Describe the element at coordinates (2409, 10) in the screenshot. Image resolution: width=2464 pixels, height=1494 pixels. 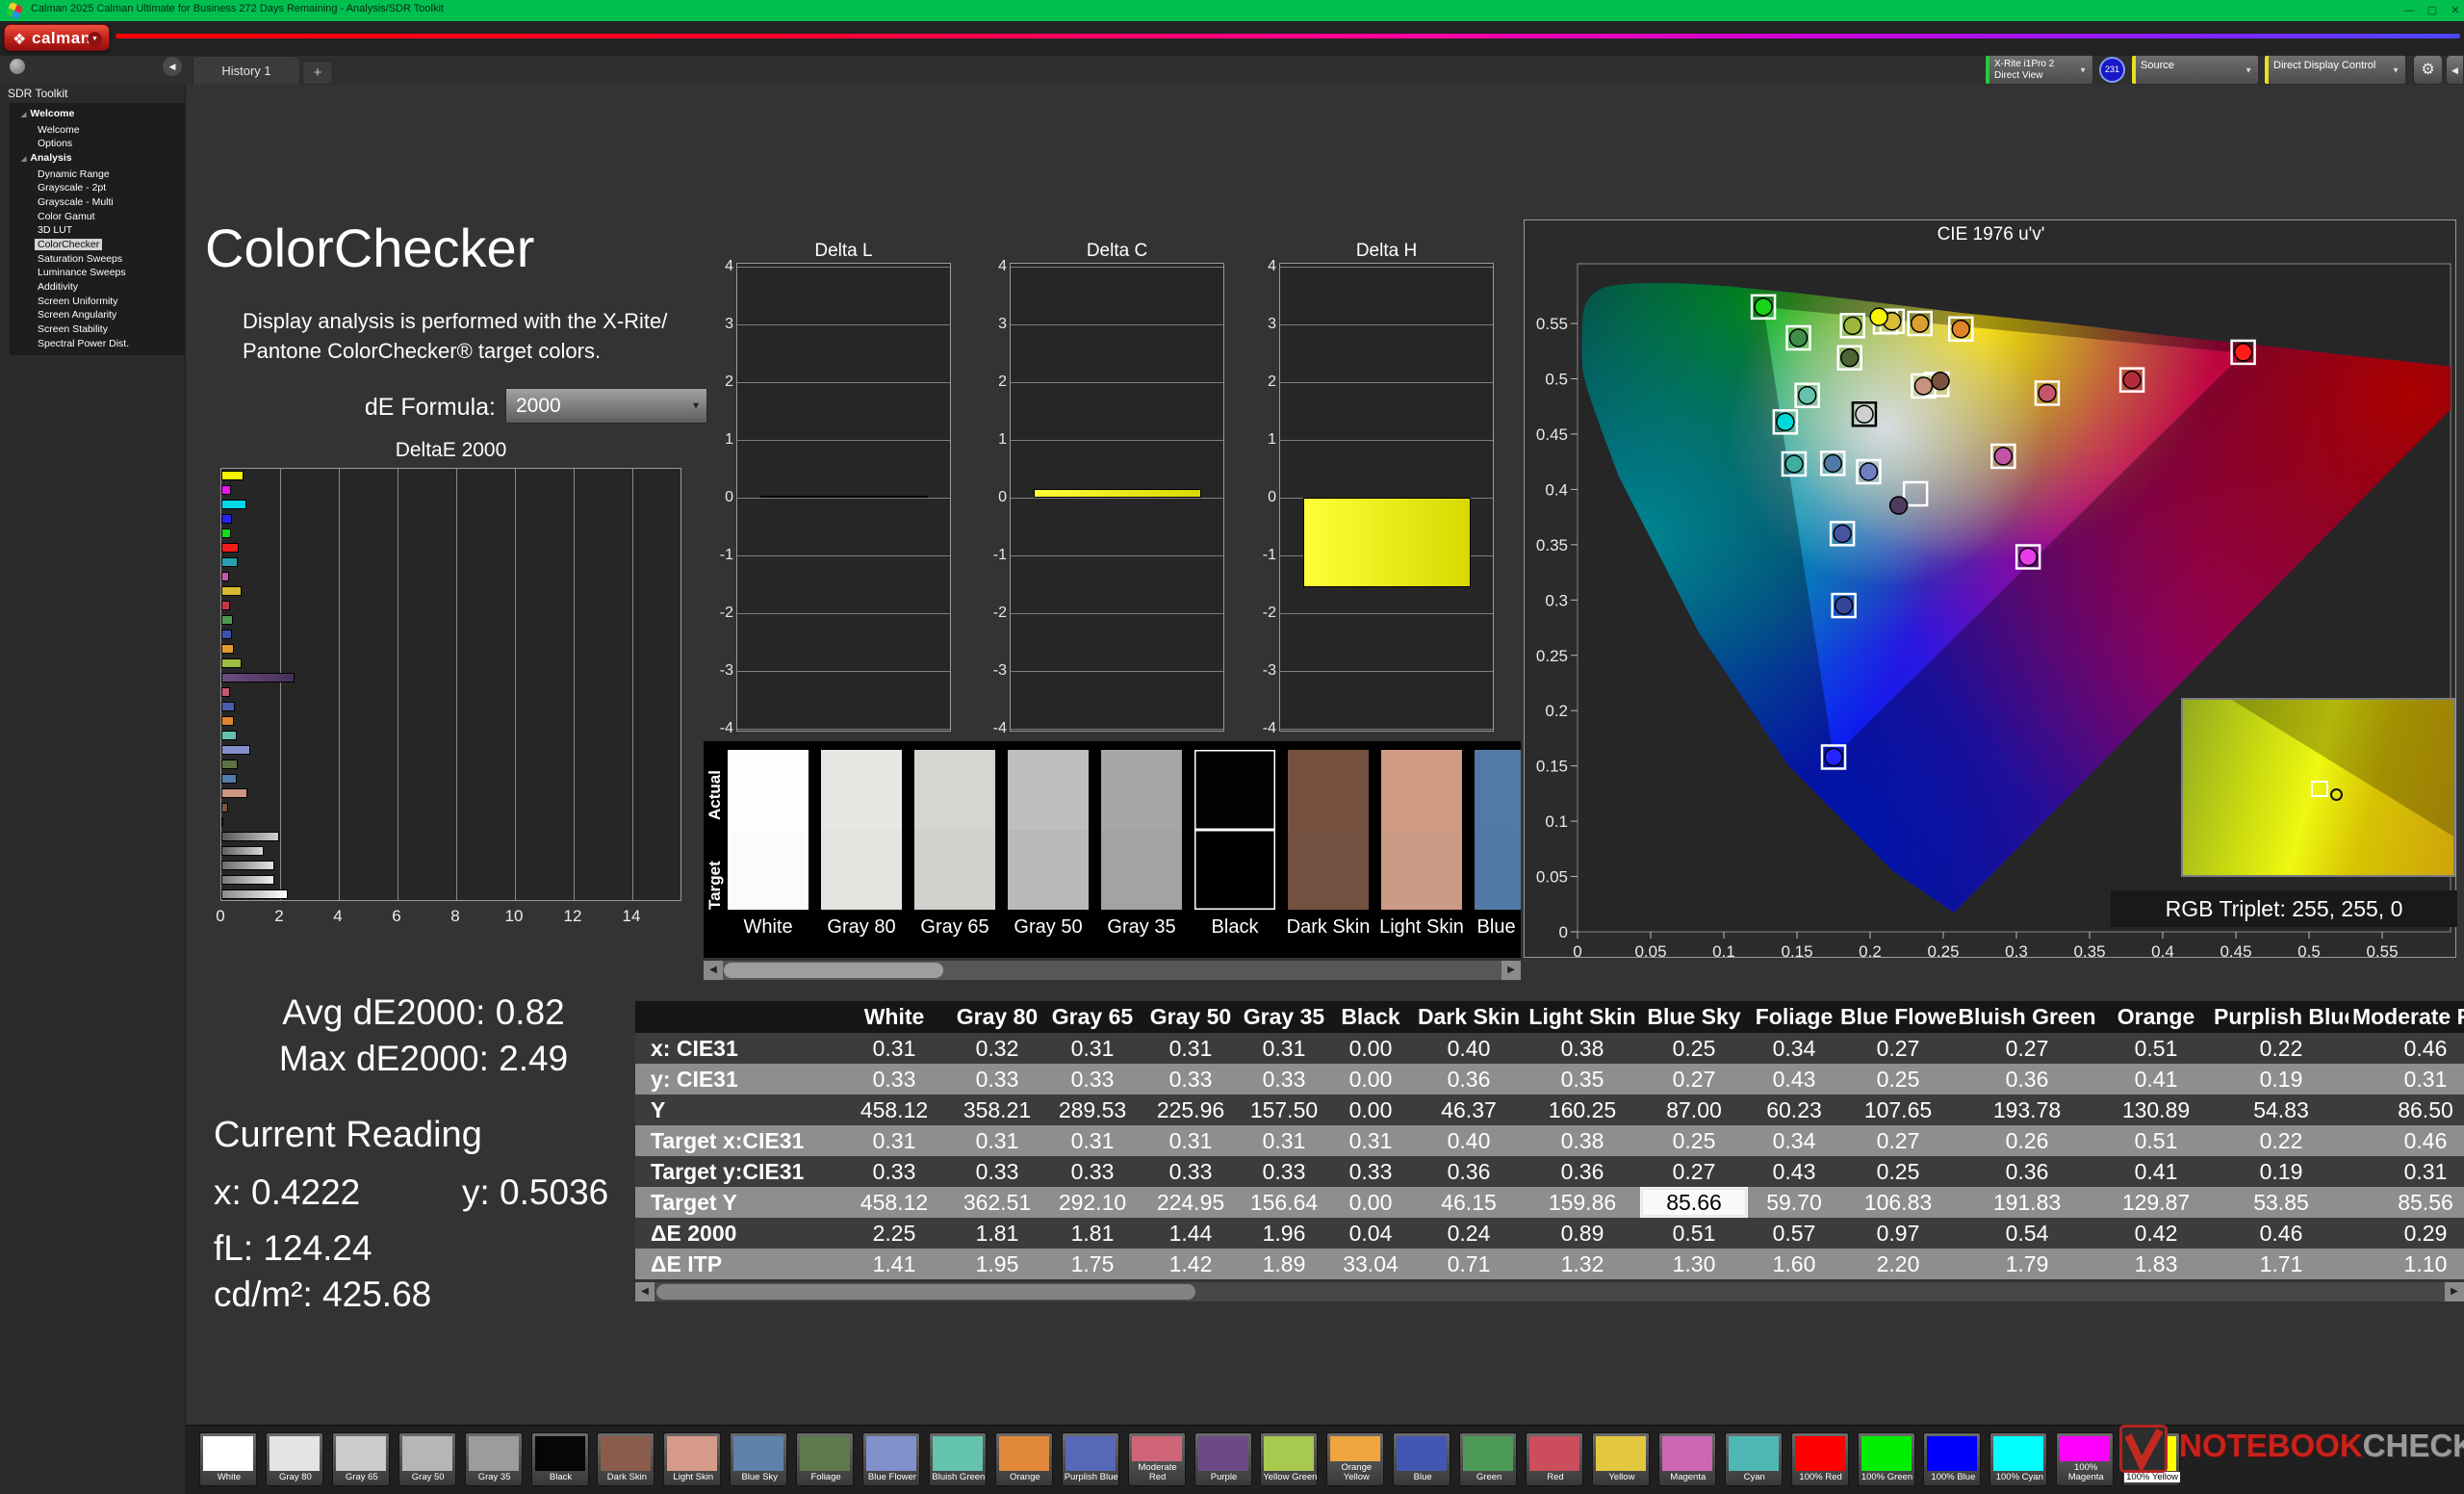
I see `minimize-button: —` at that location.